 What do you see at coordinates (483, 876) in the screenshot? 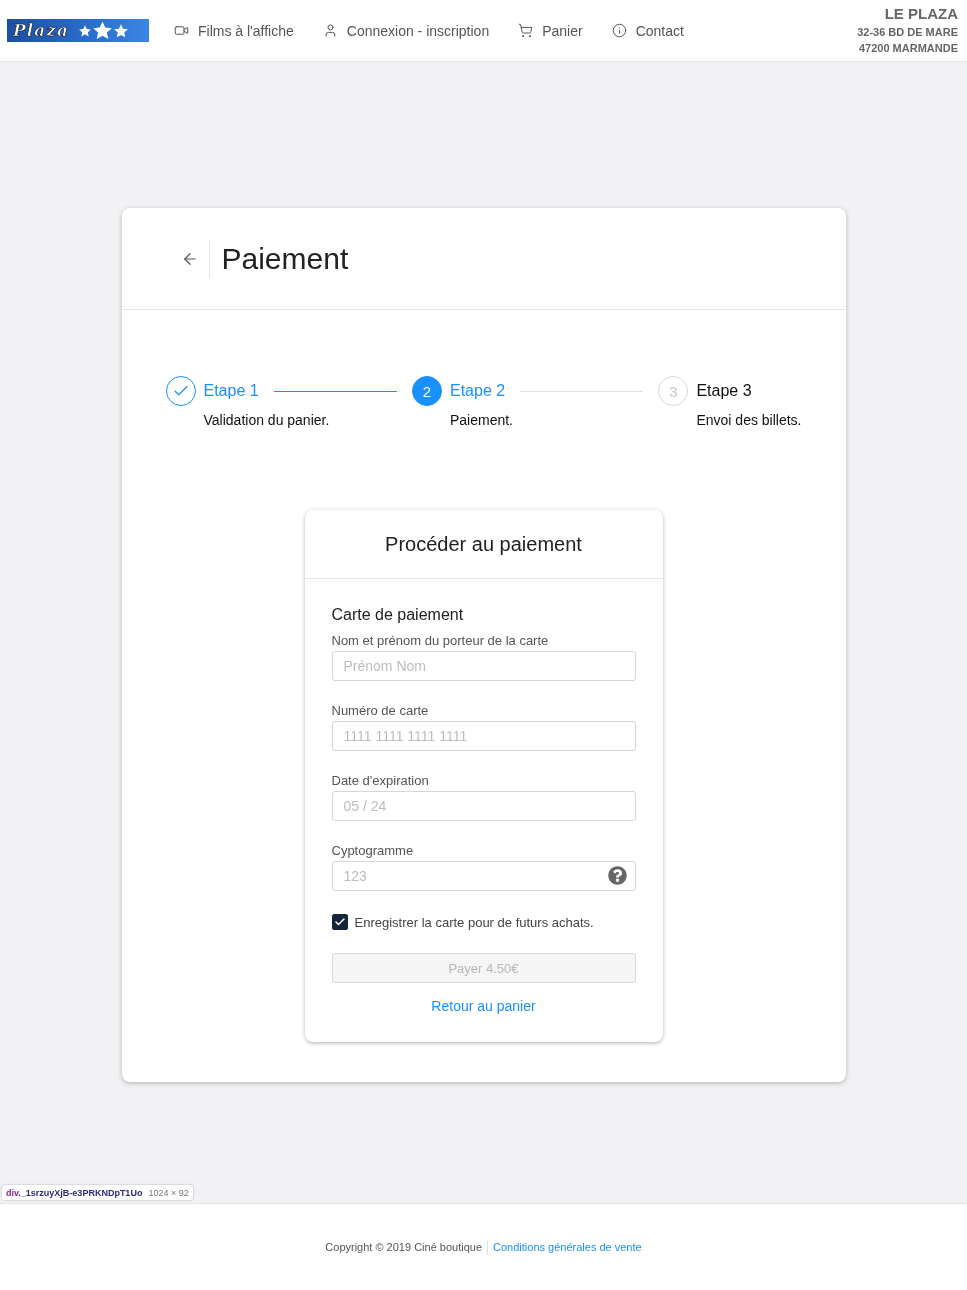
I see `input-field: 123` at bounding box center [483, 876].